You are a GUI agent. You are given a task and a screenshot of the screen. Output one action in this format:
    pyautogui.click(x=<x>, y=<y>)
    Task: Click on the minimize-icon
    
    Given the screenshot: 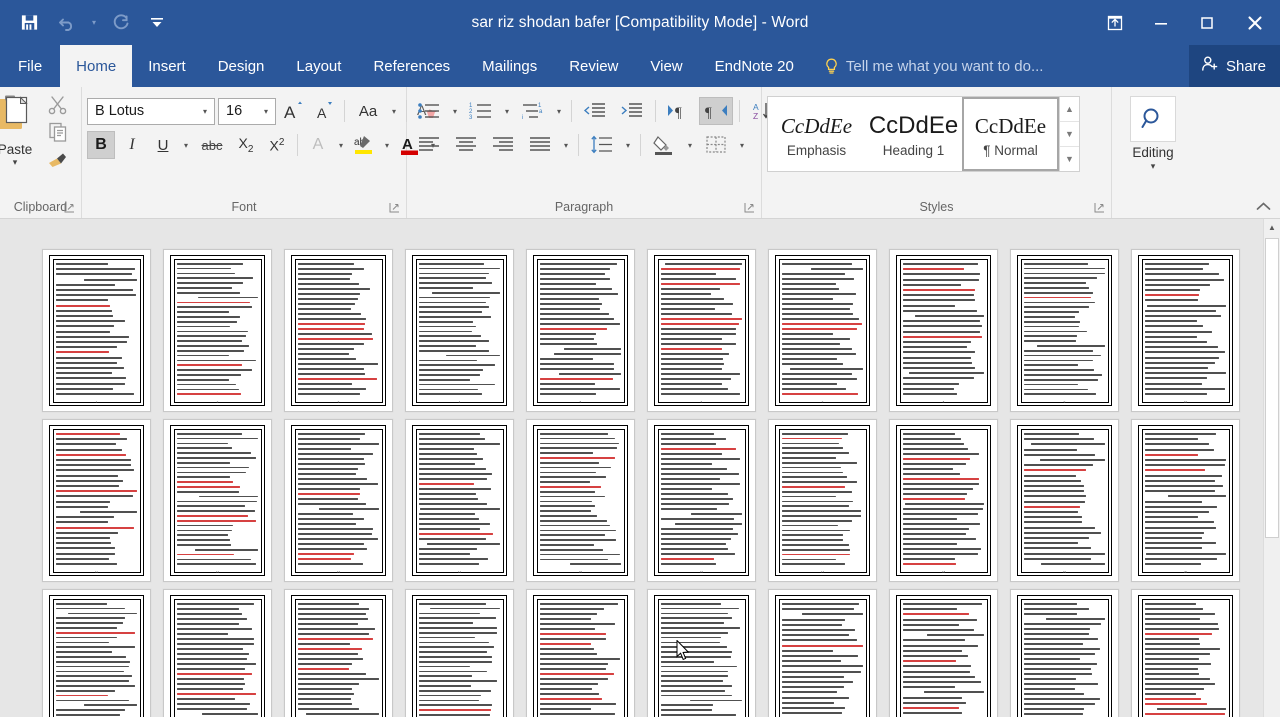 What is the action you would take?
    pyautogui.click(x=1161, y=22)
    